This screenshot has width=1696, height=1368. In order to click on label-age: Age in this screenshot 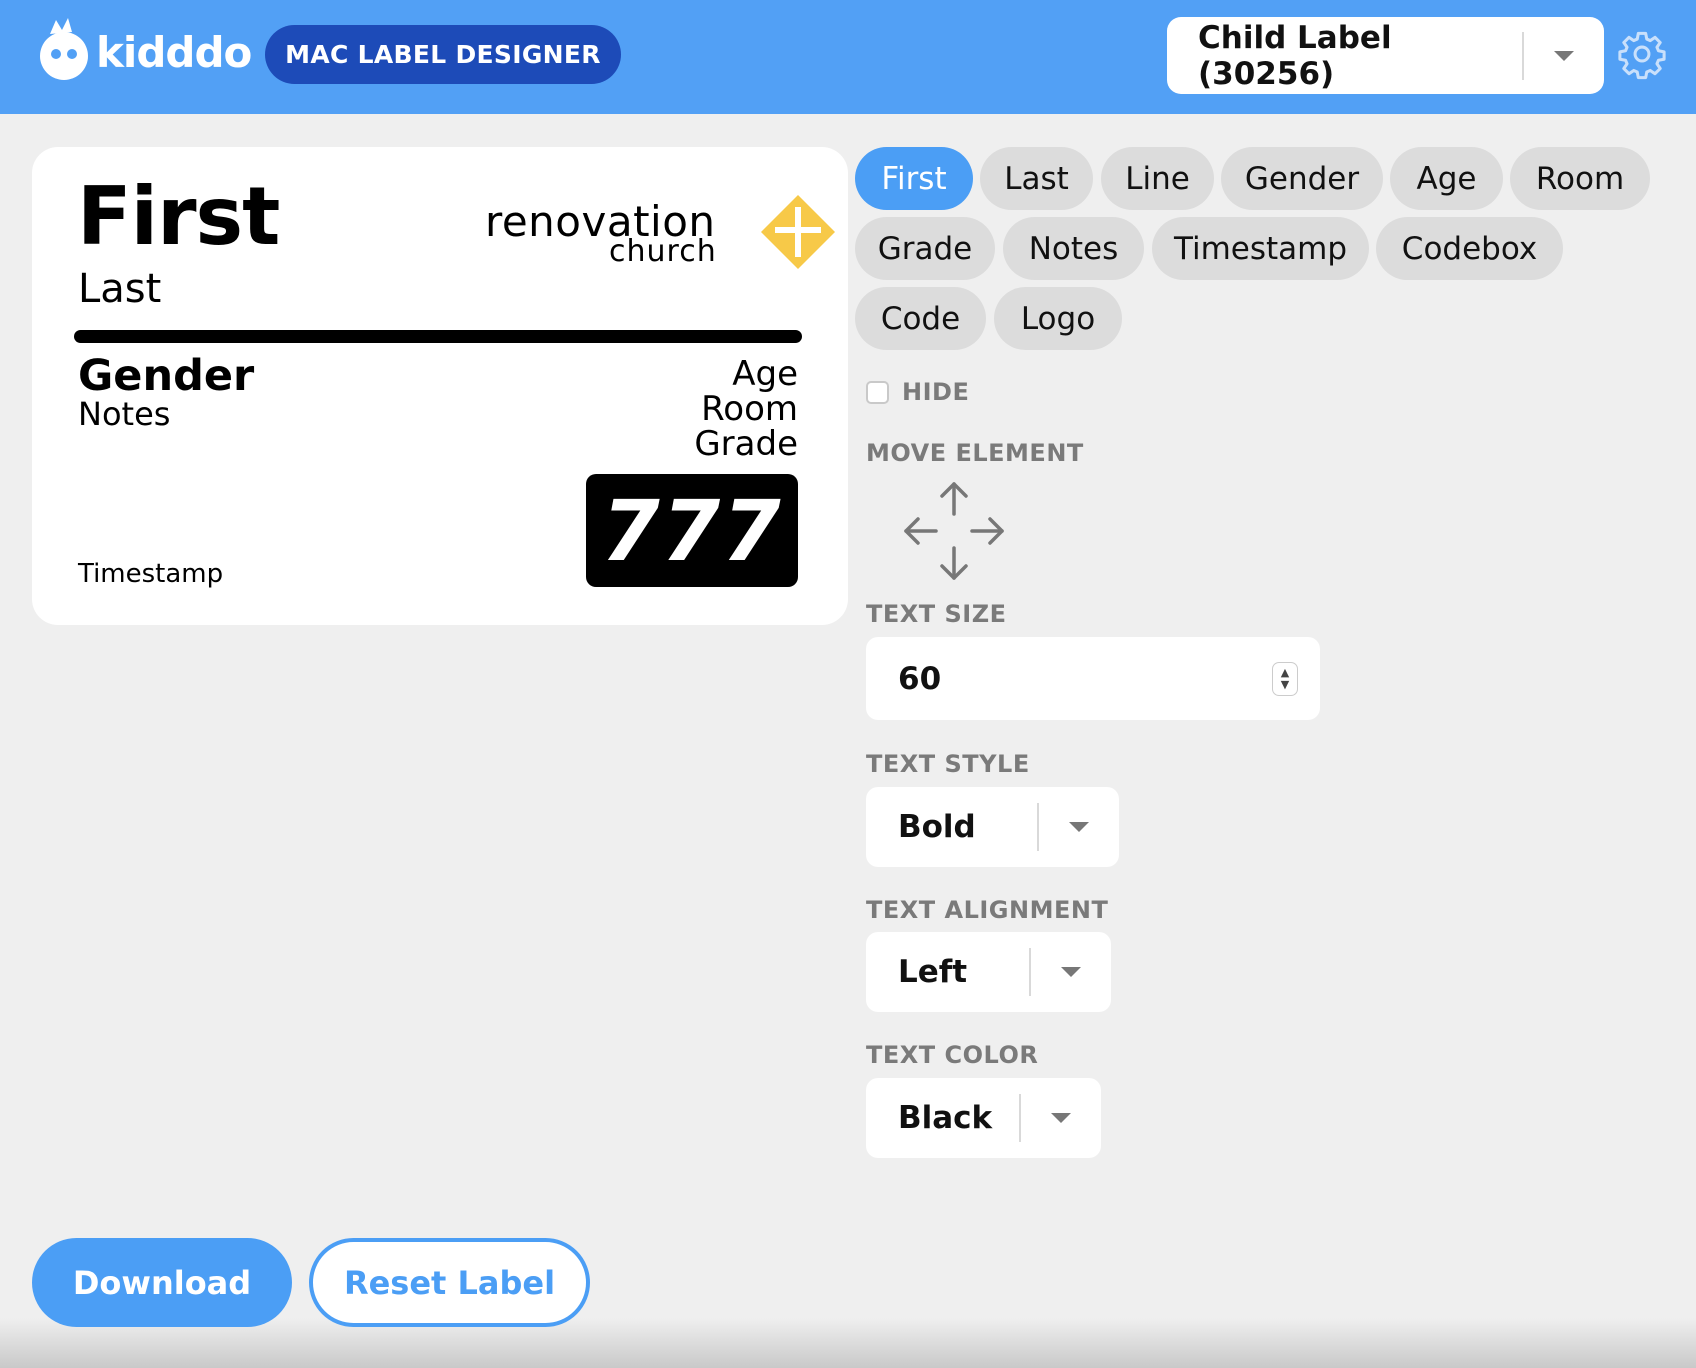, I will do `click(765, 374)`.